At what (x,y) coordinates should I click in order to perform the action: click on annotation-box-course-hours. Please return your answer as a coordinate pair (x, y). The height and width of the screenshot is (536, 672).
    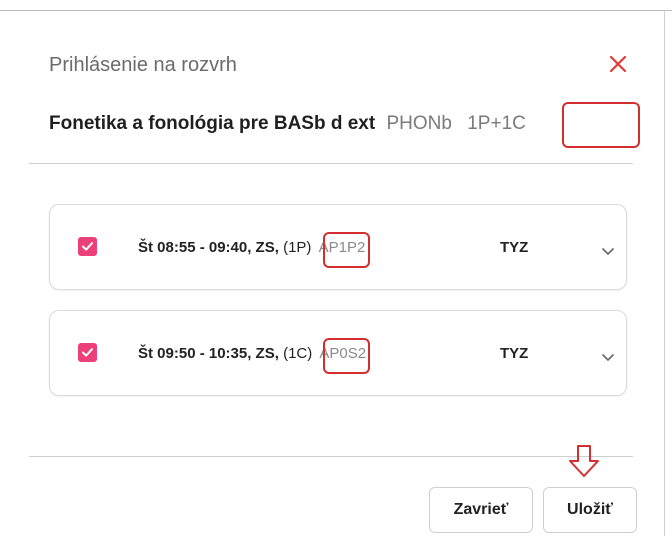
    Looking at the image, I should click on (601, 125).